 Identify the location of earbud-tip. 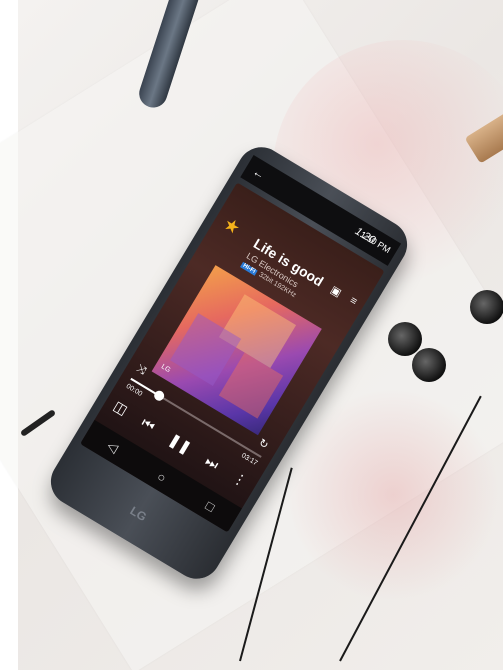
(429, 365).